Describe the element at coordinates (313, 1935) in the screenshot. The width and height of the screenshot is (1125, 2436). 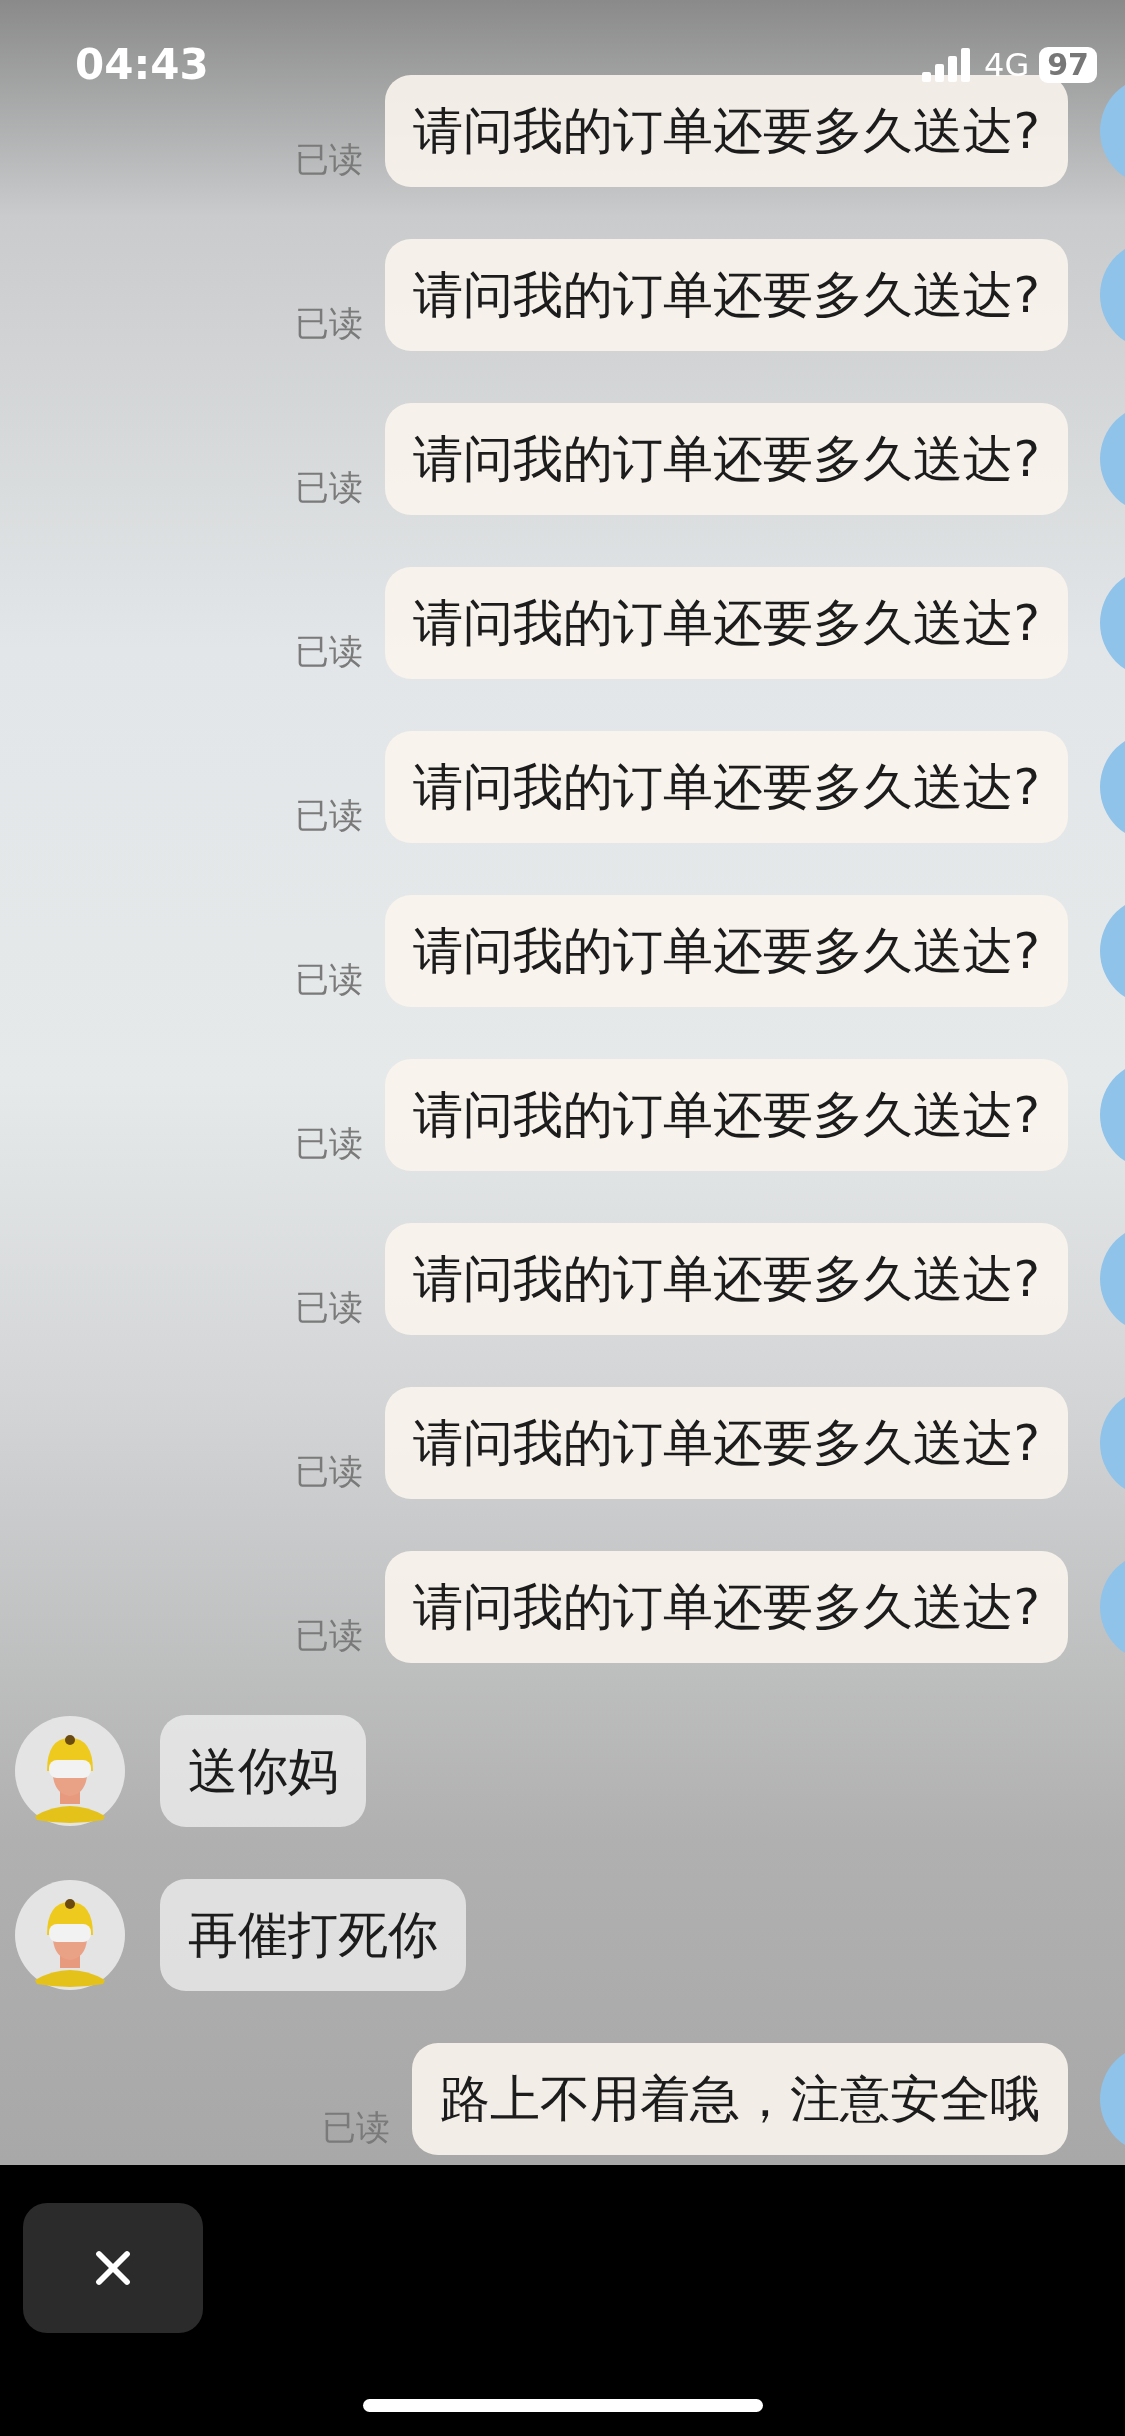
I see `message-bubble: 再催打死你` at that location.